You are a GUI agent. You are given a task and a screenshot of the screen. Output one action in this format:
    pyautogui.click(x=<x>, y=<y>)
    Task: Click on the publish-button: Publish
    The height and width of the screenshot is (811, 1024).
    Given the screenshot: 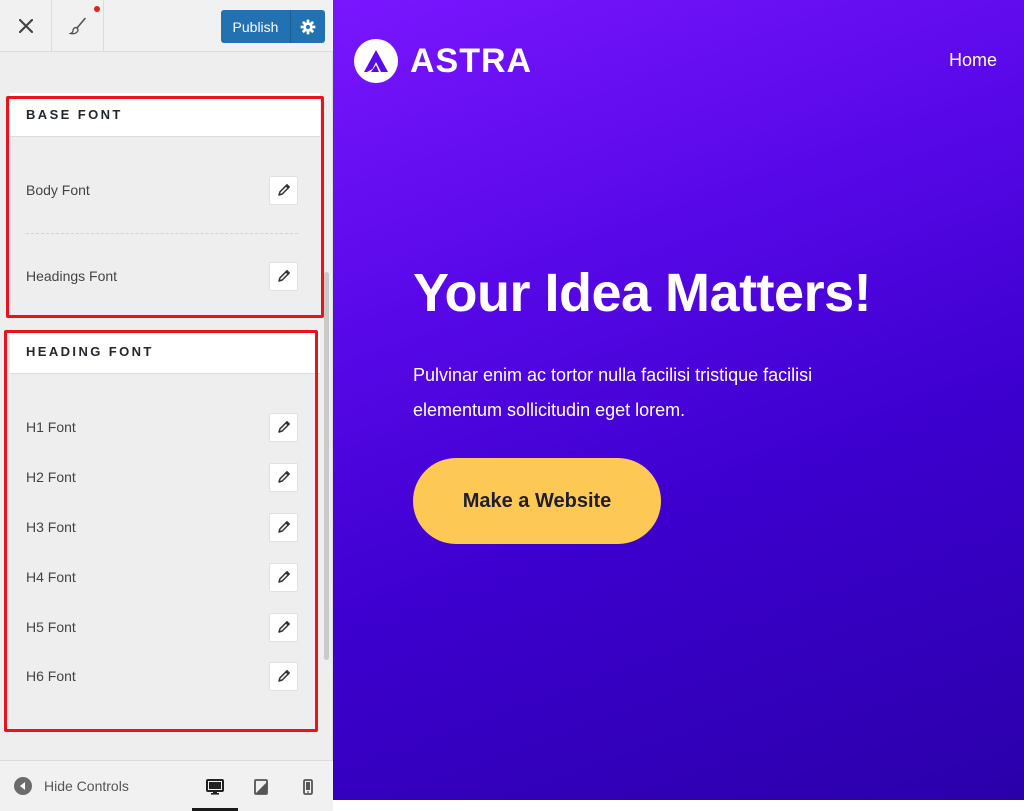 What is the action you would take?
    pyautogui.click(x=256, y=26)
    